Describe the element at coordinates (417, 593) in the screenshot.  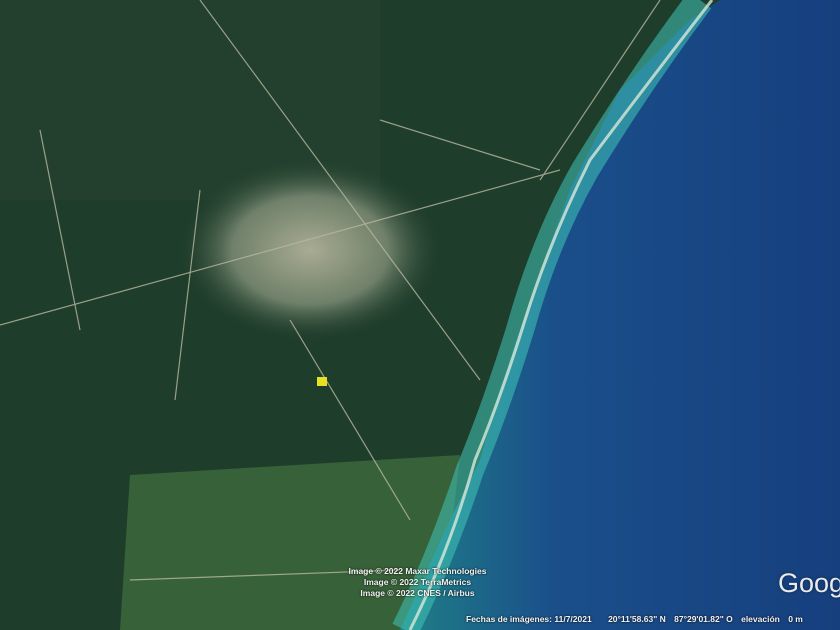
I see `attribution-line: Image © 2022 CNES / Airbus` at that location.